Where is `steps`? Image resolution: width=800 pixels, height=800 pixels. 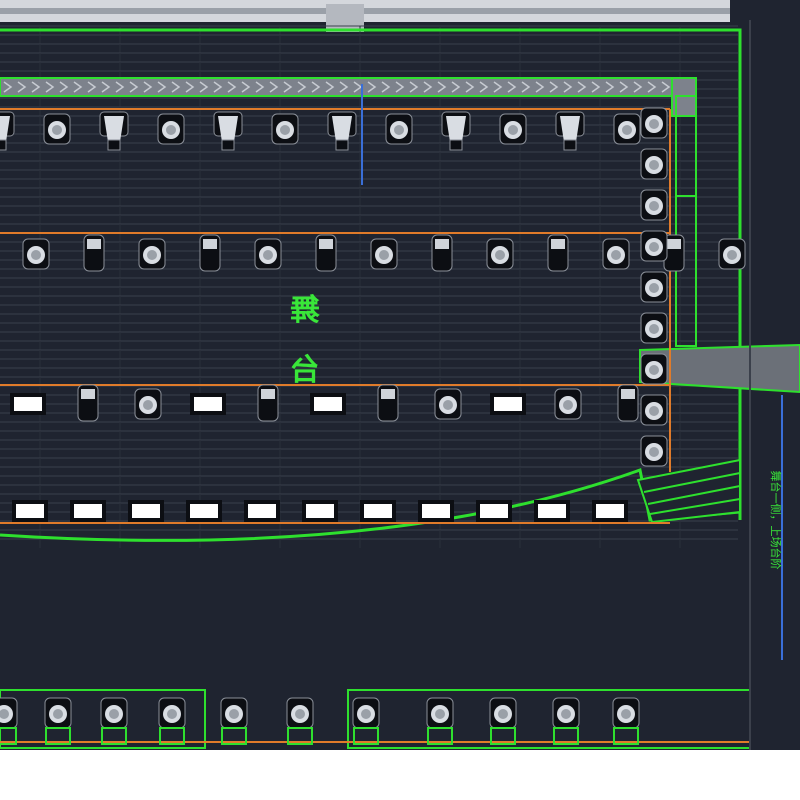
steps is located at coordinates (688, 491).